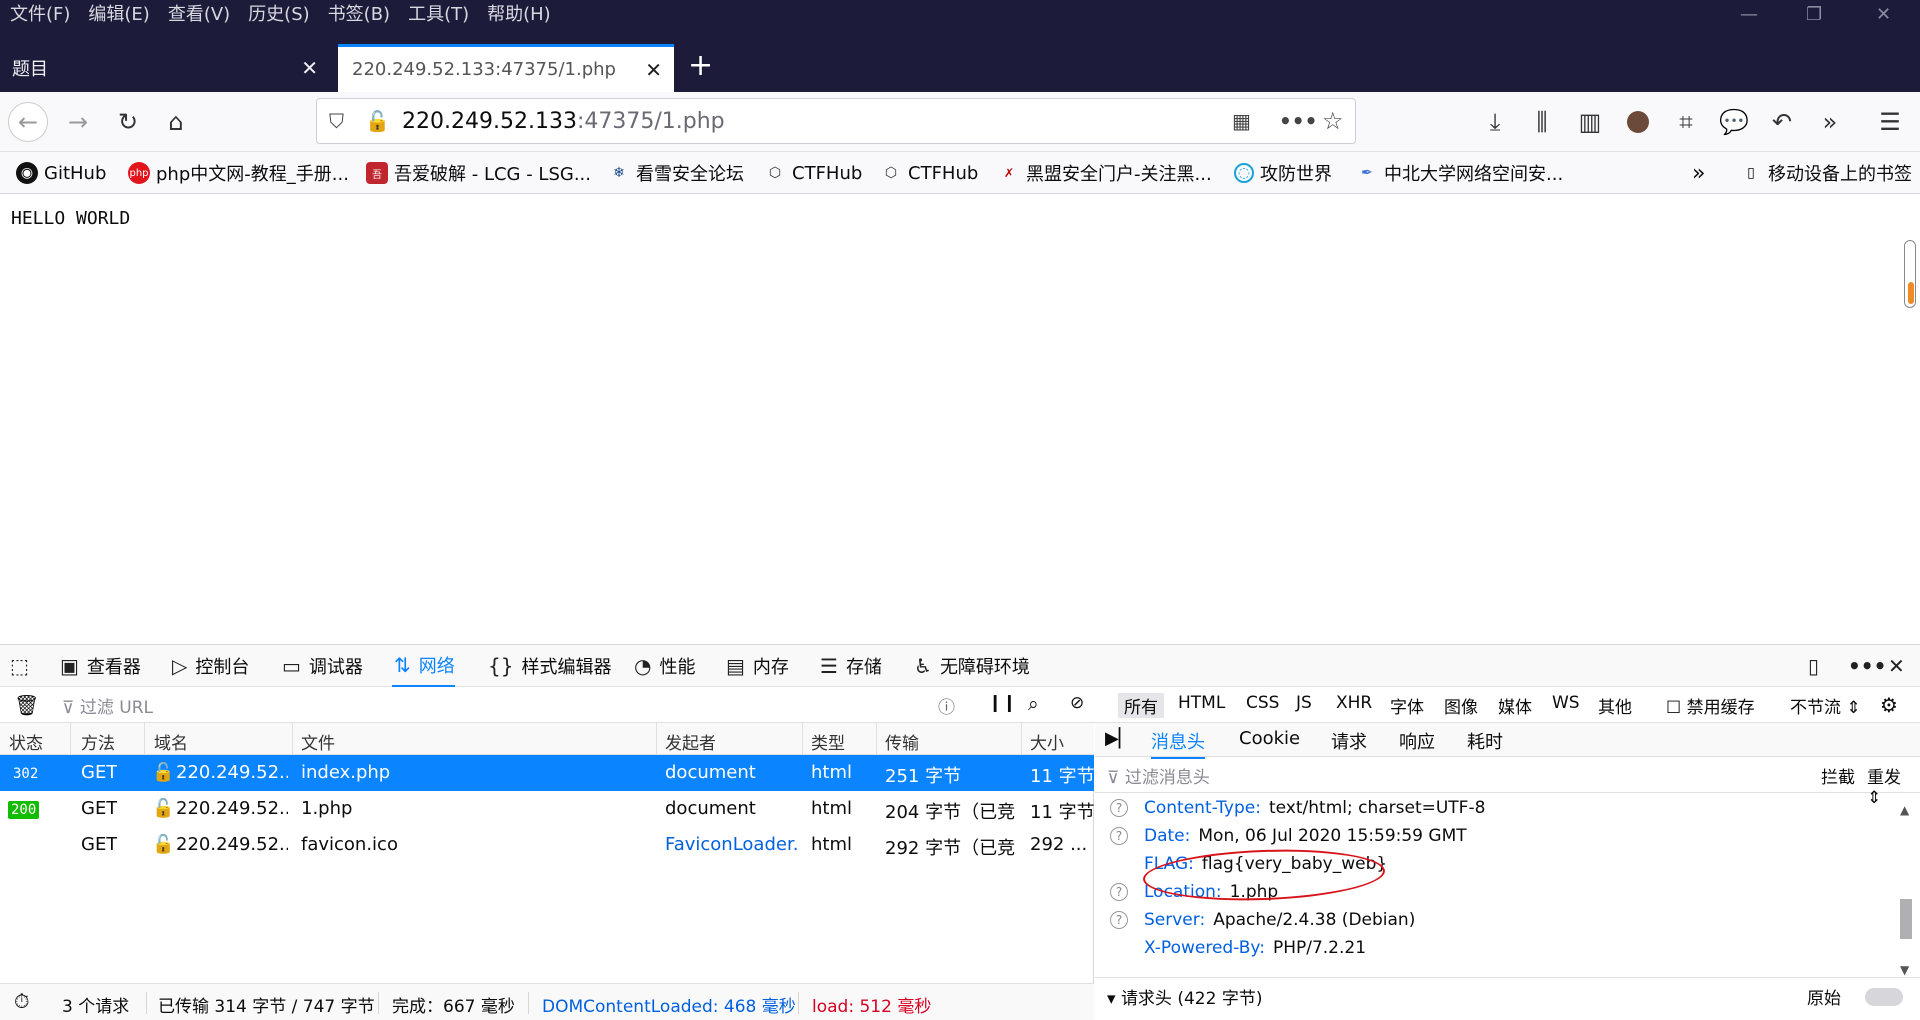 This screenshot has width=1920, height=1020. What do you see at coordinates (700, 65) in the screenshot?
I see `new-tab-icon: +` at bounding box center [700, 65].